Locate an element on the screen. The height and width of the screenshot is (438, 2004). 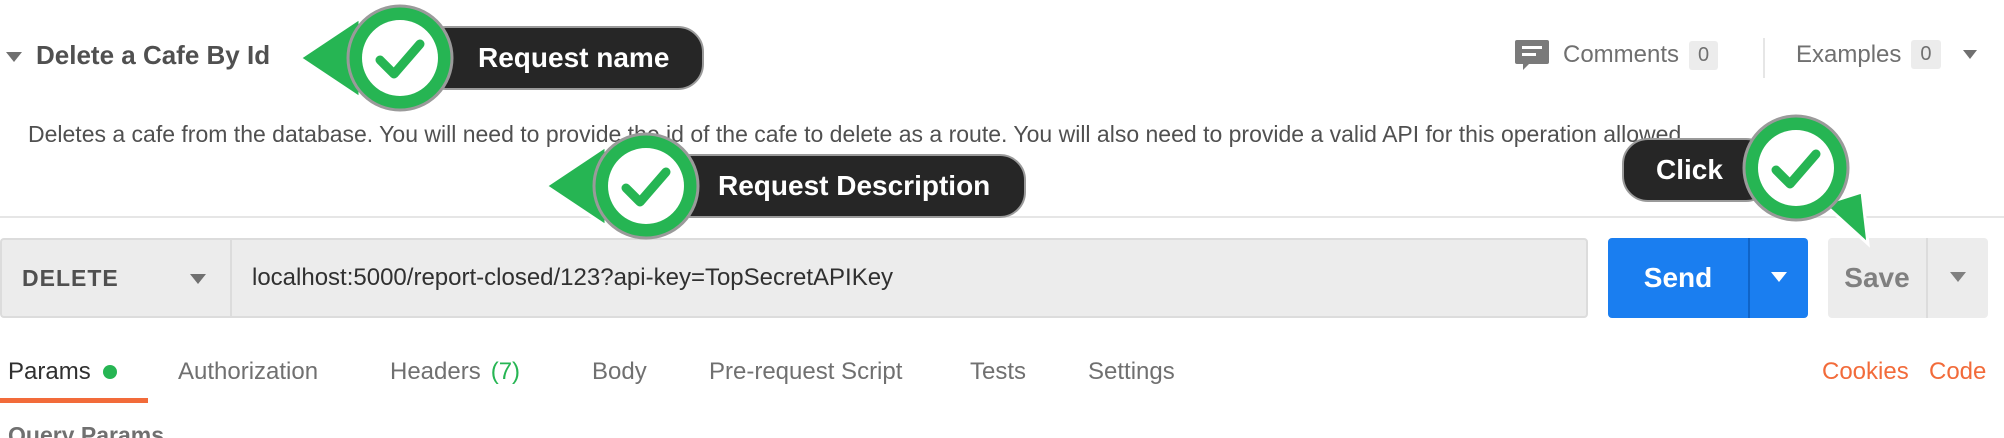
collapse-caret-icon is located at coordinates (14, 57).